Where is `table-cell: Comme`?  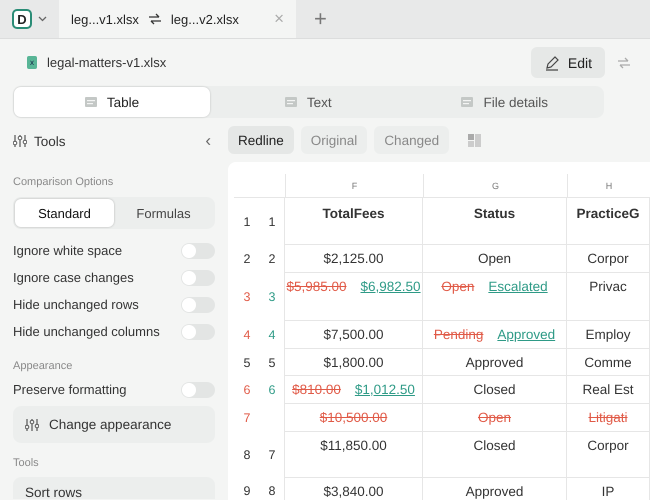
table-cell: Comme is located at coordinates (608, 362).